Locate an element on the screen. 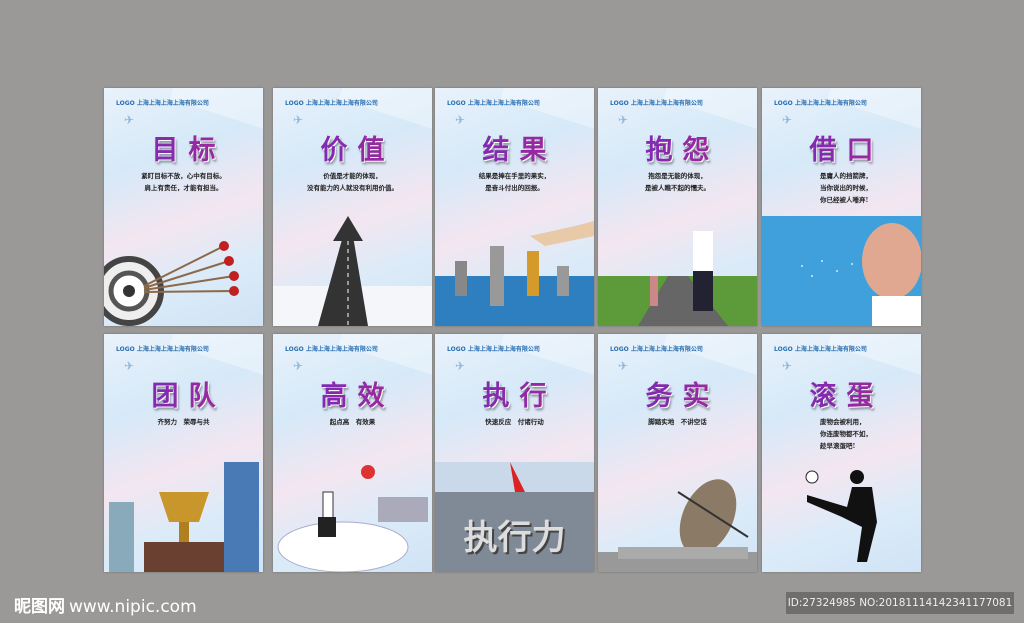 The image size is (1024, 623). slogan-line: 是庸人的挡箭牌， is located at coordinates (846, 176).